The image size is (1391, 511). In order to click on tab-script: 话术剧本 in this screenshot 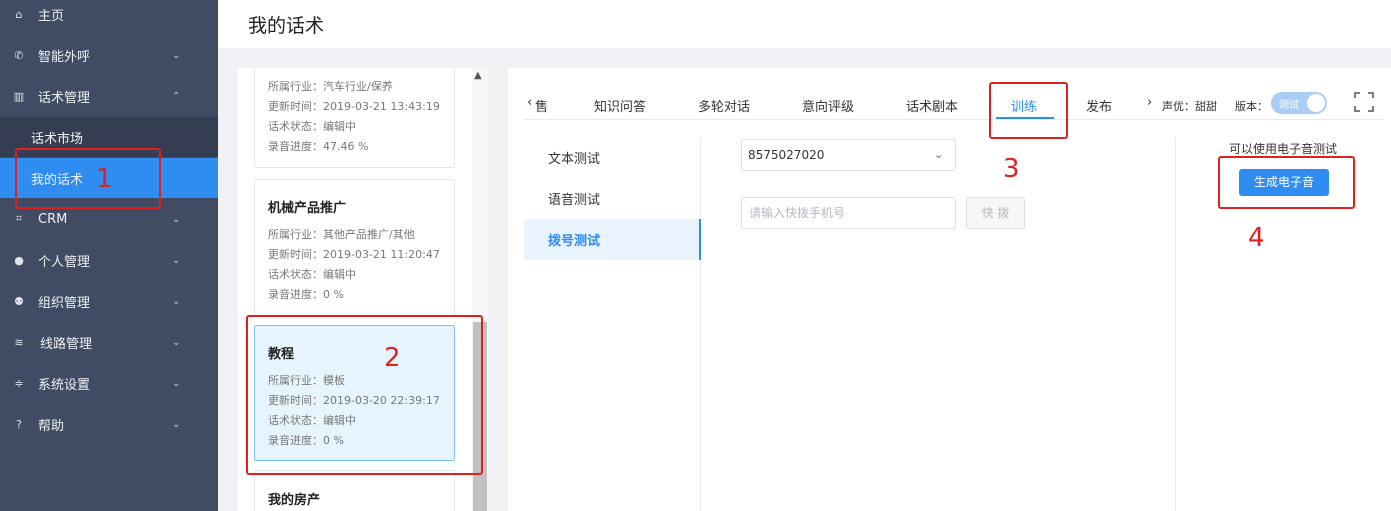, I will do `click(932, 105)`.